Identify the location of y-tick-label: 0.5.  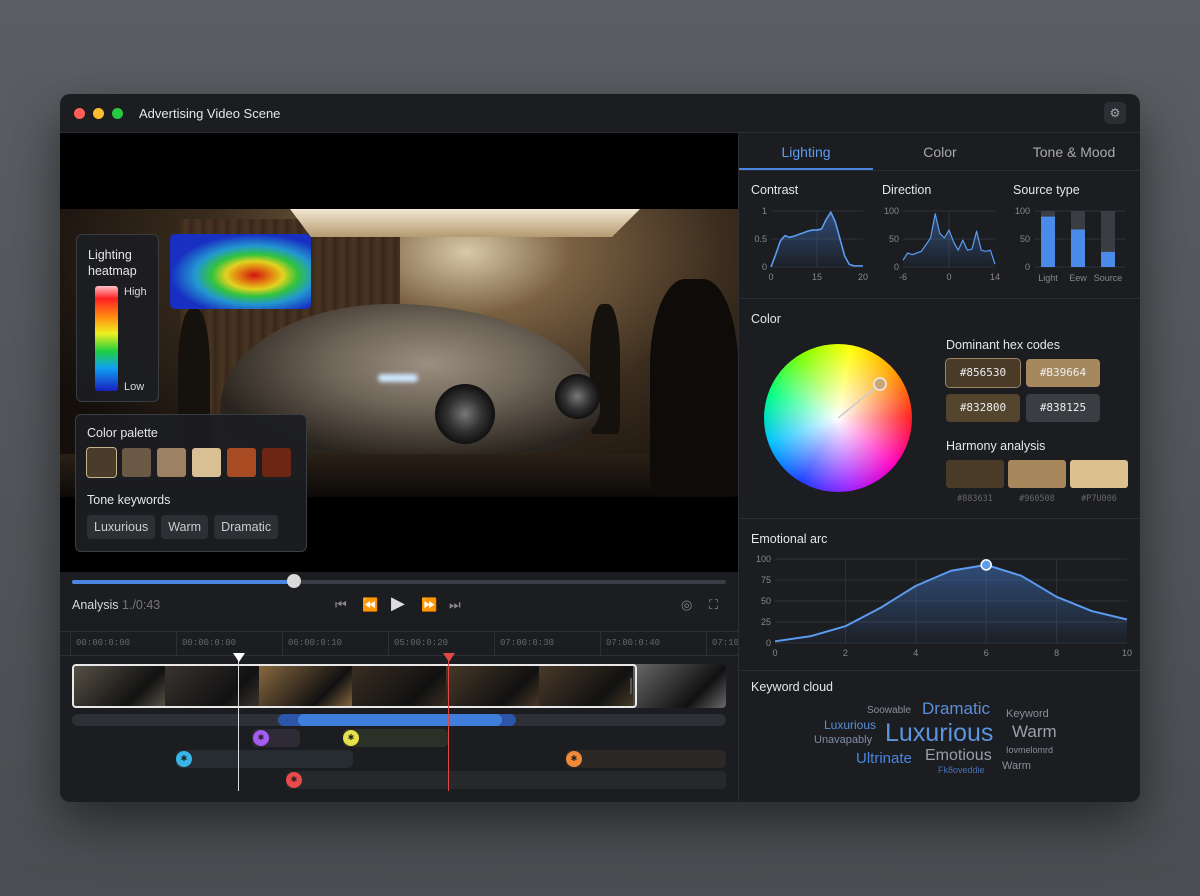
(760, 239).